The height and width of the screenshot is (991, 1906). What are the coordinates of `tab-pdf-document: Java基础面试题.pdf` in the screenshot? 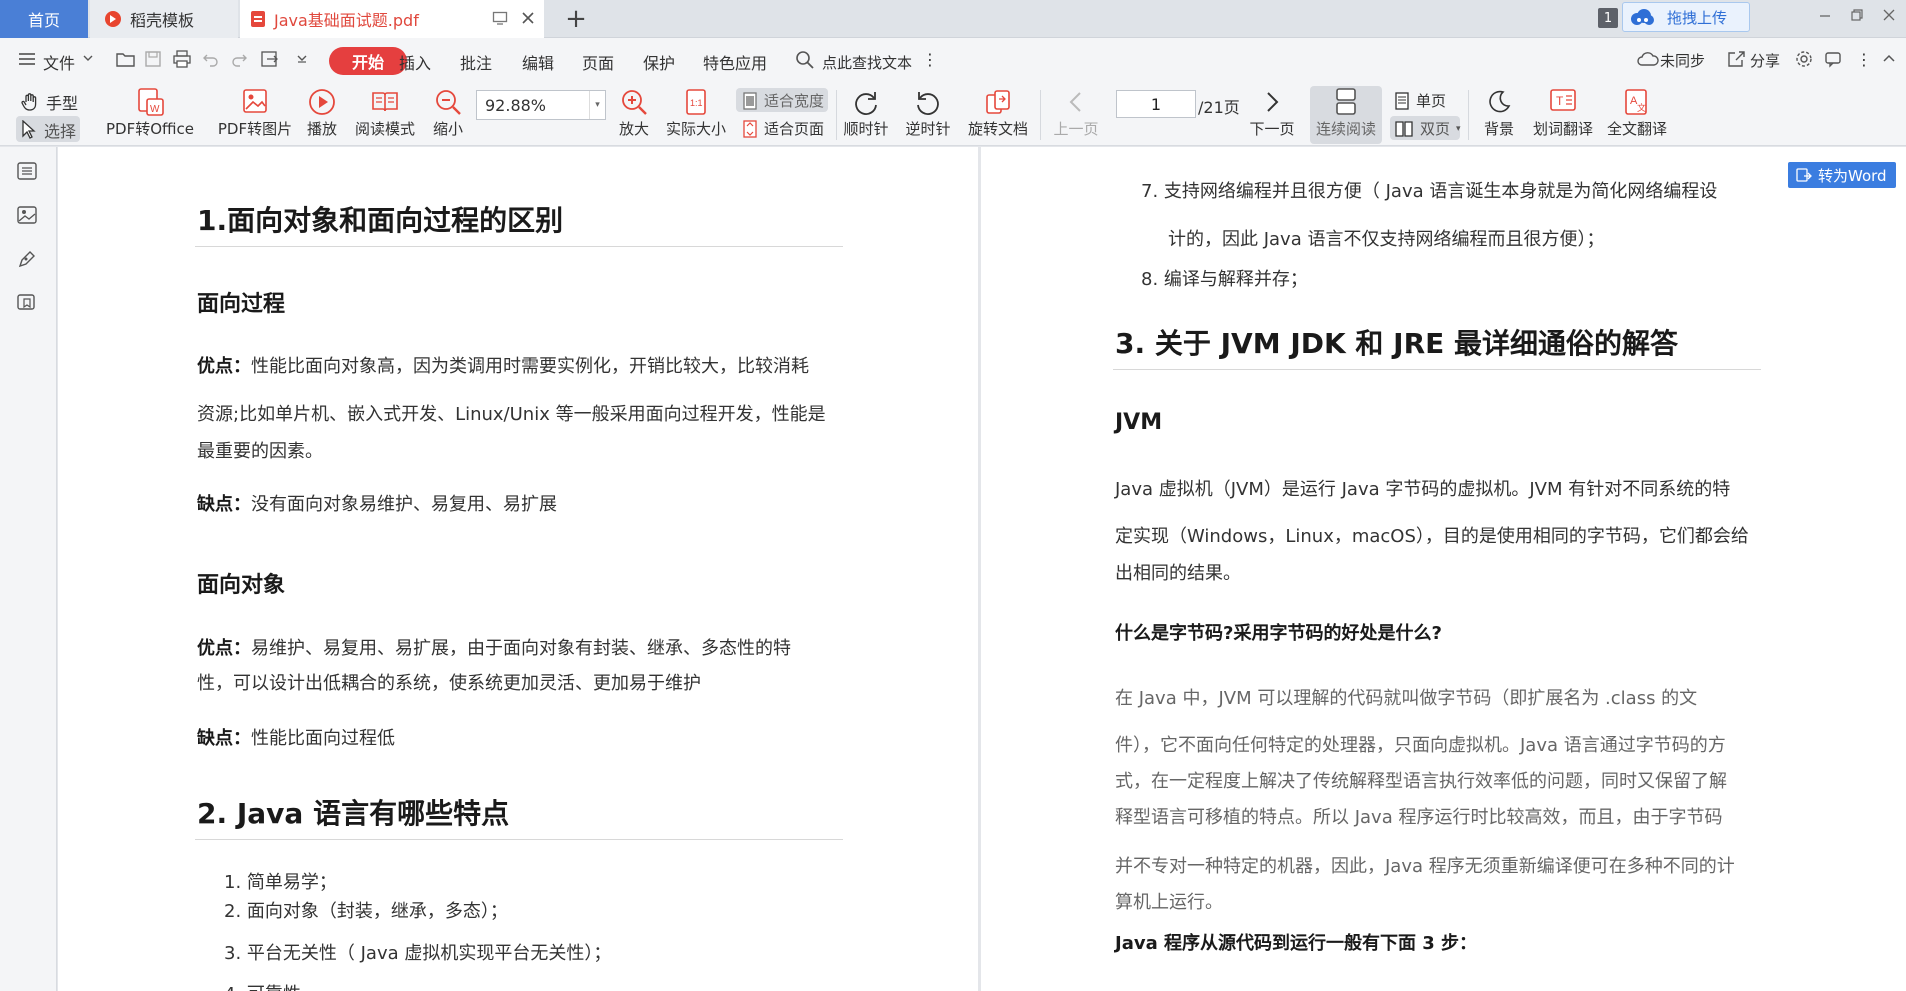 It's located at (392, 19).